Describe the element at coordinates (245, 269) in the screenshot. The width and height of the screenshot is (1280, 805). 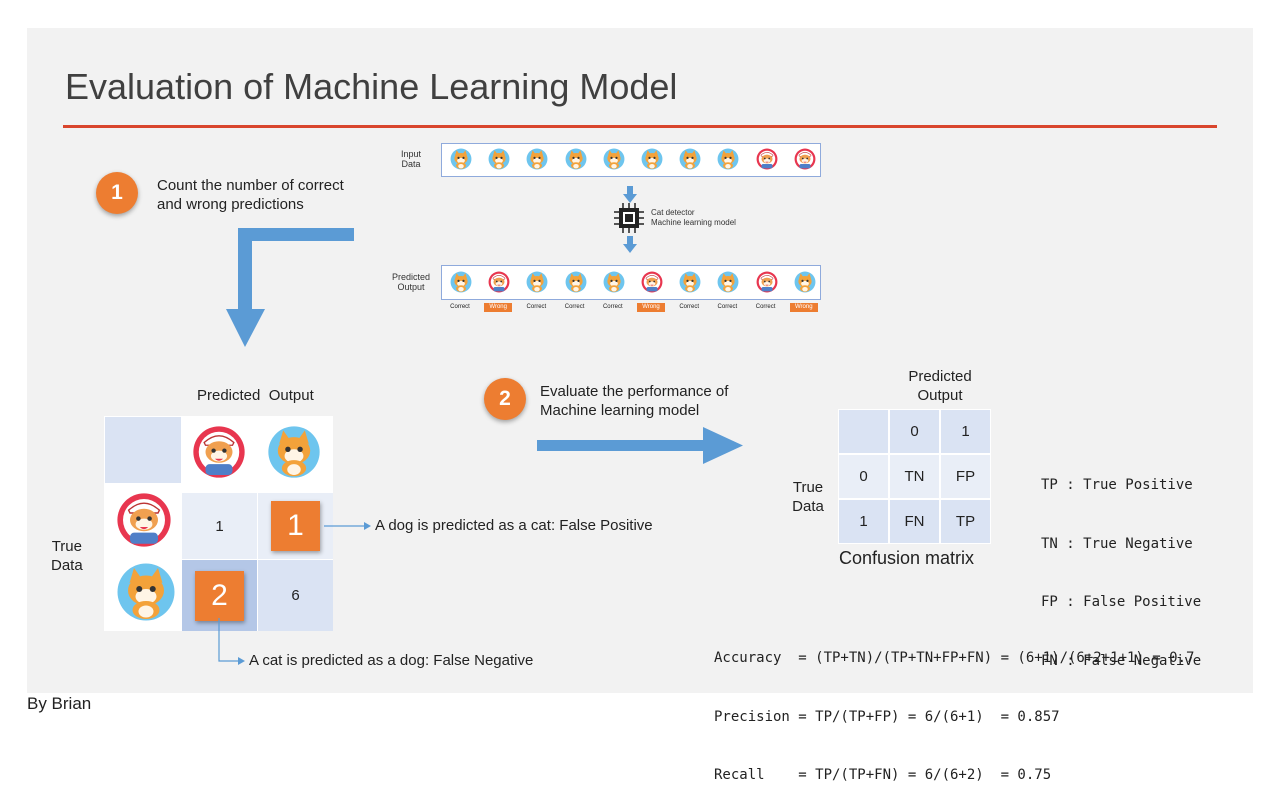
I see `flow-arrow-vertical` at that location.